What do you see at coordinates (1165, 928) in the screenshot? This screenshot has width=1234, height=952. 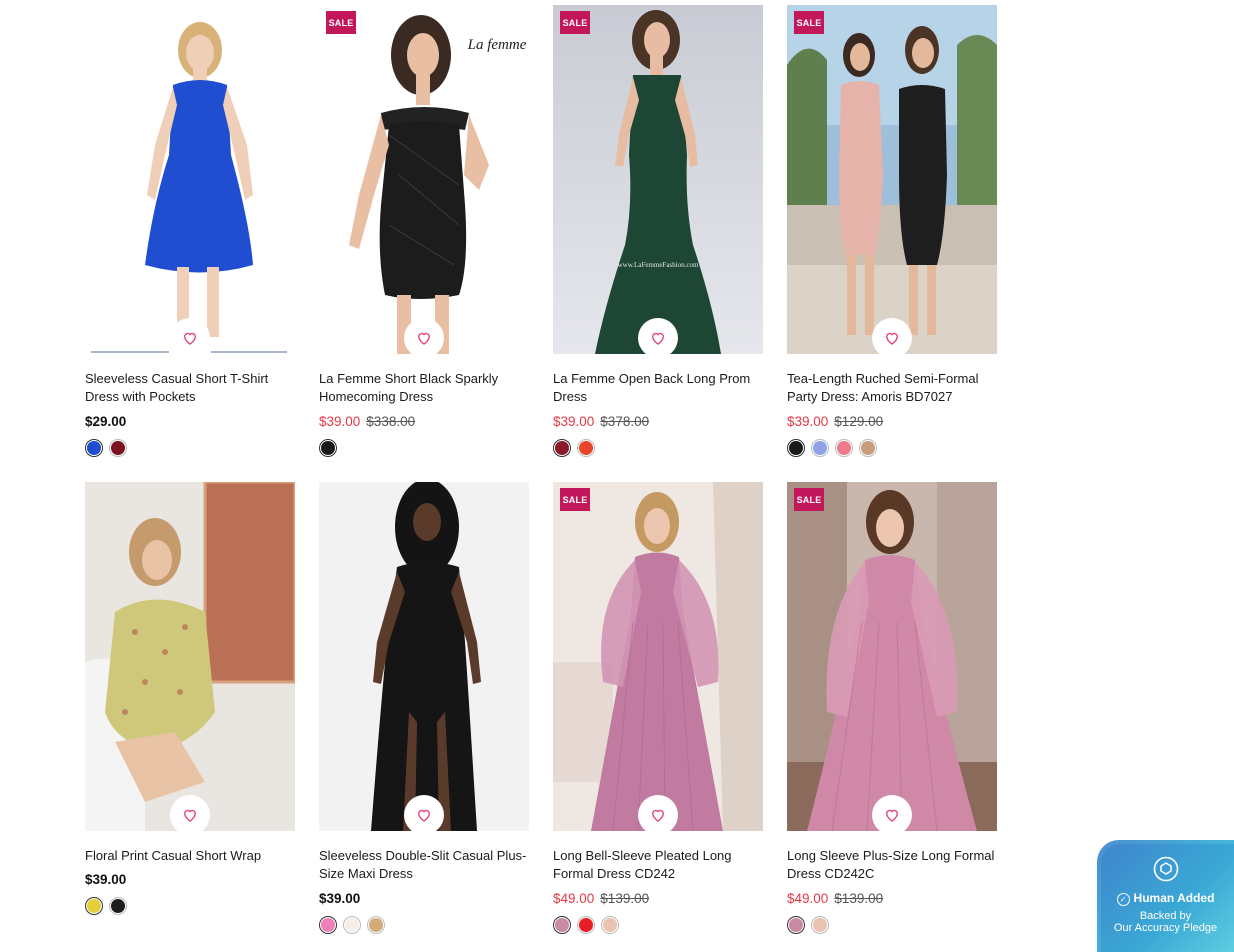 I see `badge-subtitle-line2: Our Accuracy Pledge` at bounding box center [1165, 928].